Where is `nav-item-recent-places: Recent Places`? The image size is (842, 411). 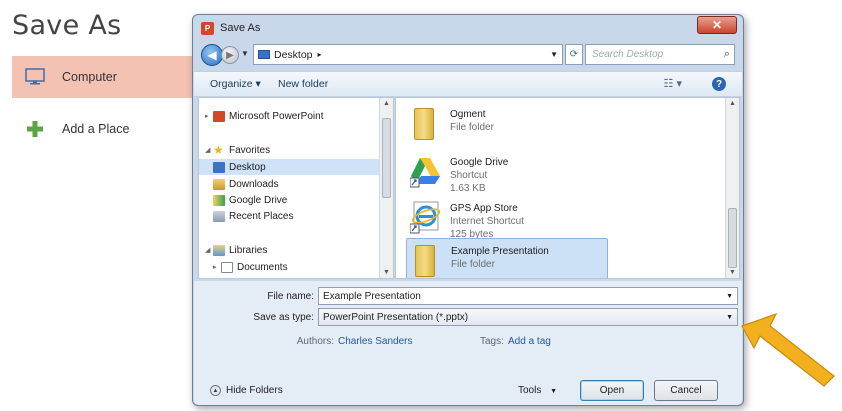
nav-item-recent-places: Recent Places is located at coordinates (253, 216).